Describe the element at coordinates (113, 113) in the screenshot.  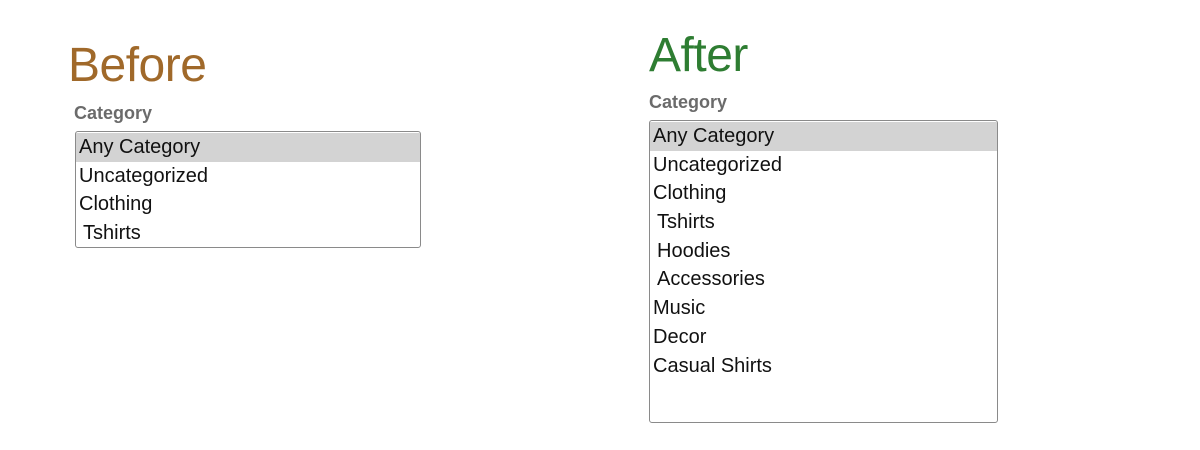
I see `before-category-label: Category` at that location.